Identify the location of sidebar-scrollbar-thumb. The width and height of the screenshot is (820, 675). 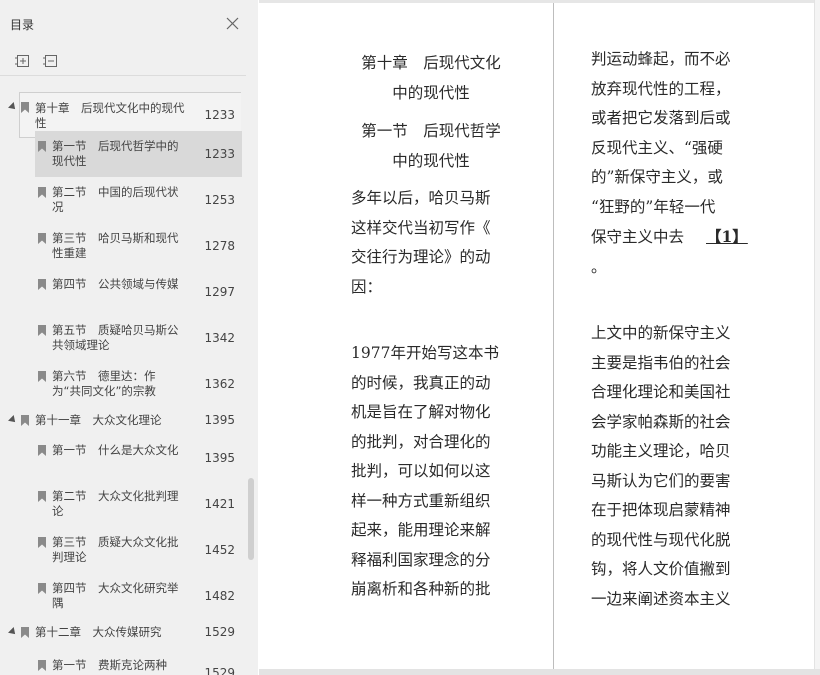
(251, 519).